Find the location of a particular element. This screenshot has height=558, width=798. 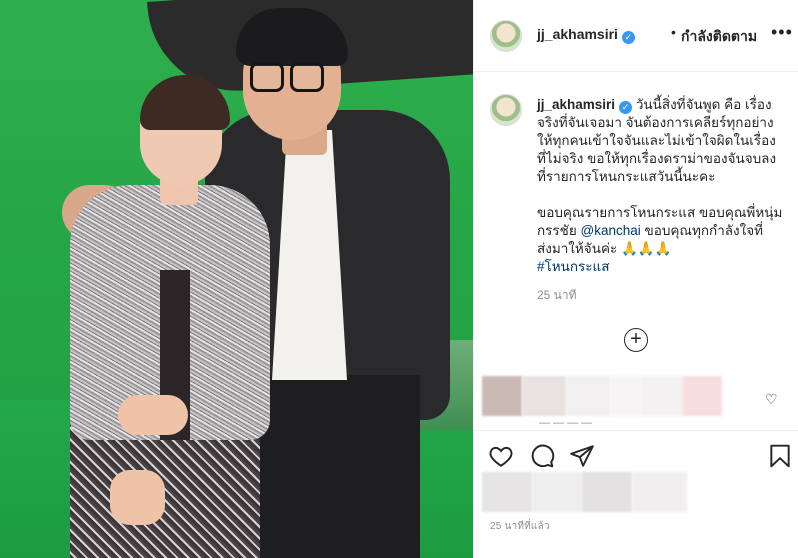

caption-thanks-line-1: ขอบคุณรายการโหนกระแส ขอบคุณพี่หนุ่ม is located at coordinates (660, 212).